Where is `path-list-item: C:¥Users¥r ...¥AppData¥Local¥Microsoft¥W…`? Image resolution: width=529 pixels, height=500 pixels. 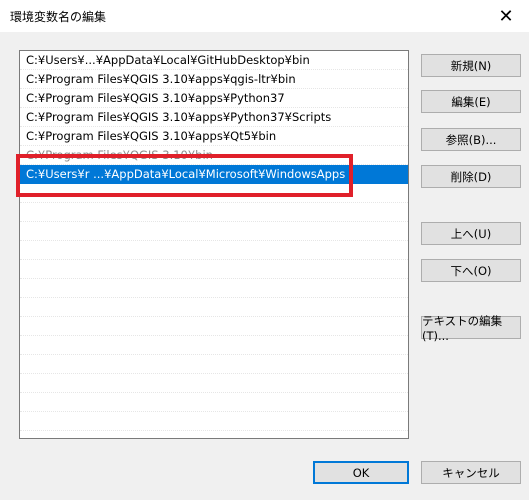
path-list-item: C:¥Users¥r ...¥AppData¥Local¥Microsoft¥W… is located at coordinates (214, 174).